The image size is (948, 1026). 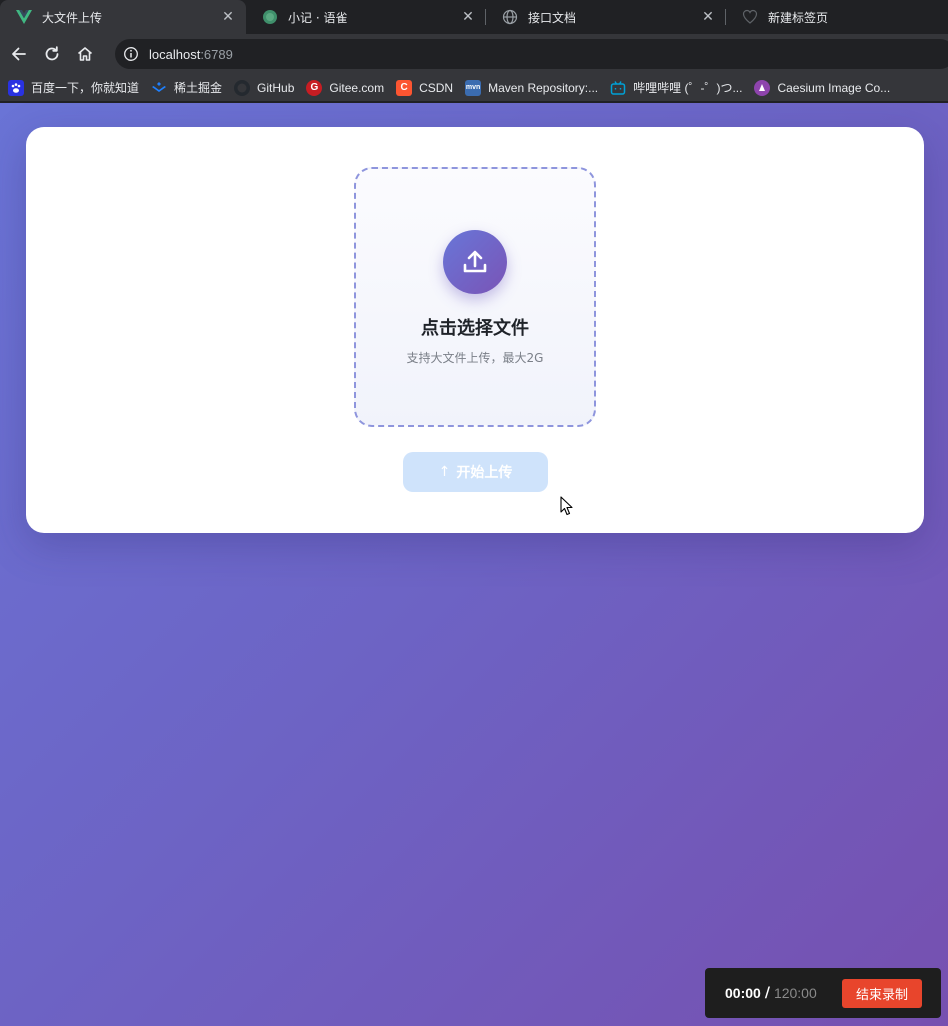 What do you see at coordinates (16, 87) in the screenshot?
I see `baidu-icon` at bounding box center [16, 87].